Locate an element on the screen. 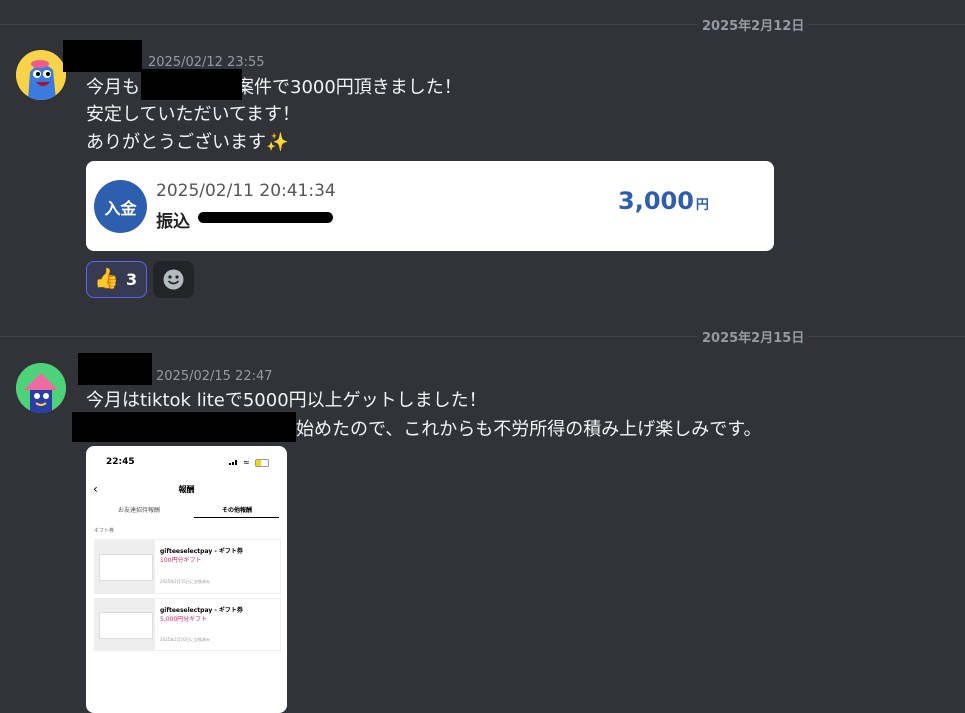 This screenshot has width=965, height=713. date-divider: 2025年2月15日 is located at coordinates (753, 336).